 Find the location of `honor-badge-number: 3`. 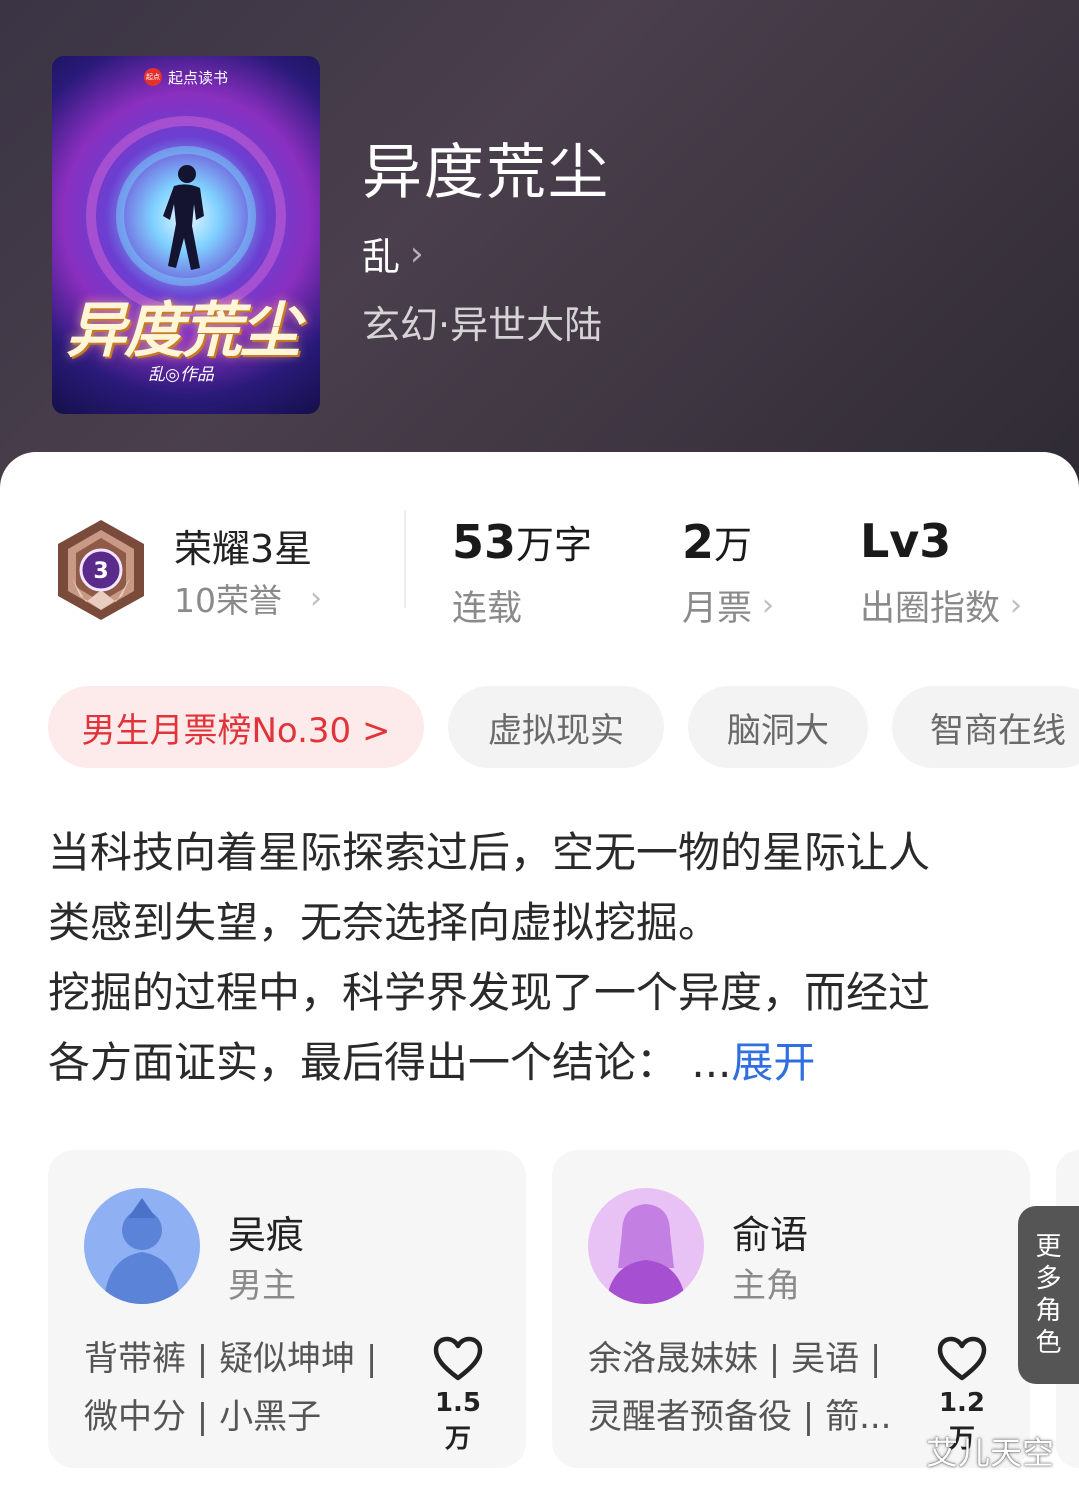

honor-badge-number: 3 is located at coordinates (100, 571).